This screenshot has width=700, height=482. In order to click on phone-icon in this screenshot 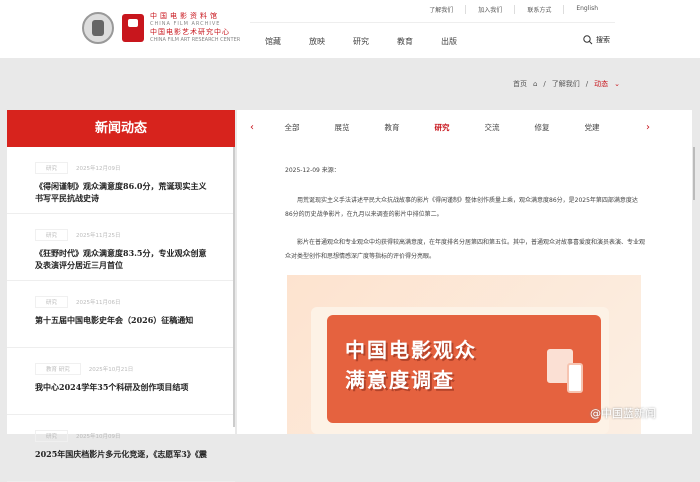, I will do `click(575, 378)`.